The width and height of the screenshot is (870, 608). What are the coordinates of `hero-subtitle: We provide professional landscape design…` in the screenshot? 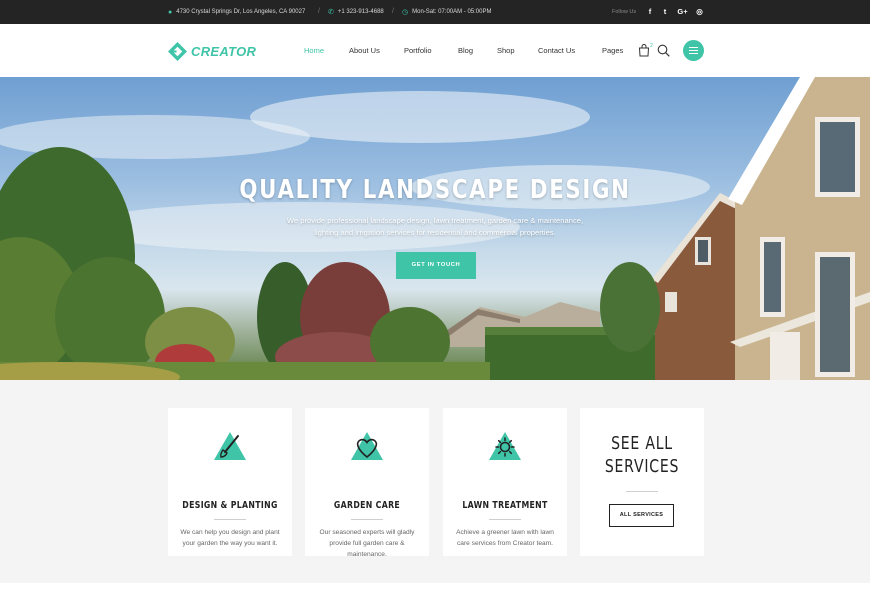 It's located at (435, 226).